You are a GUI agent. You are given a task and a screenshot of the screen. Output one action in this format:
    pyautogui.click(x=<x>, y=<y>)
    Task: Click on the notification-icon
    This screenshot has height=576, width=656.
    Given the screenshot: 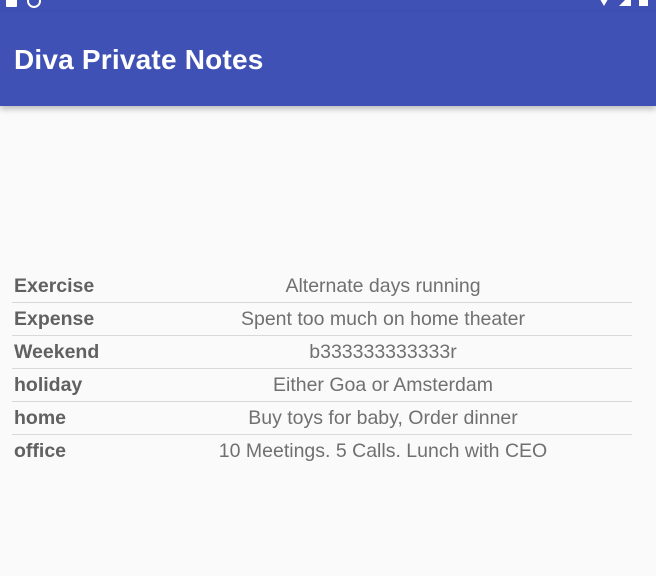 What is the action you would take?
    pyautogui.click(x=11, y=3)
    